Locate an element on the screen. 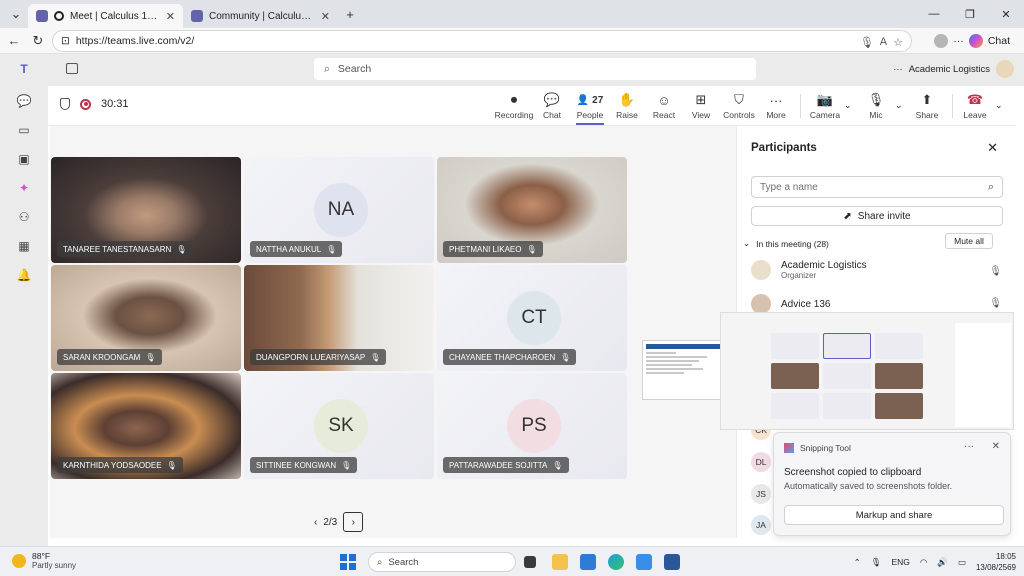 This screenshot has height=576, width=1024. taskbar-search: ⌕ Search is located at coordinates (442, 562).